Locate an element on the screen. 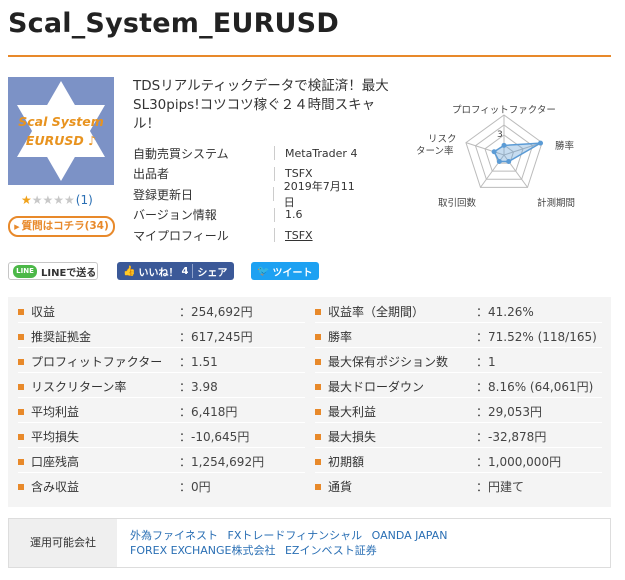 The height and width of the screenshot is (580, 625). radar-tick-label: 3 is located at coordinates (500, 135).